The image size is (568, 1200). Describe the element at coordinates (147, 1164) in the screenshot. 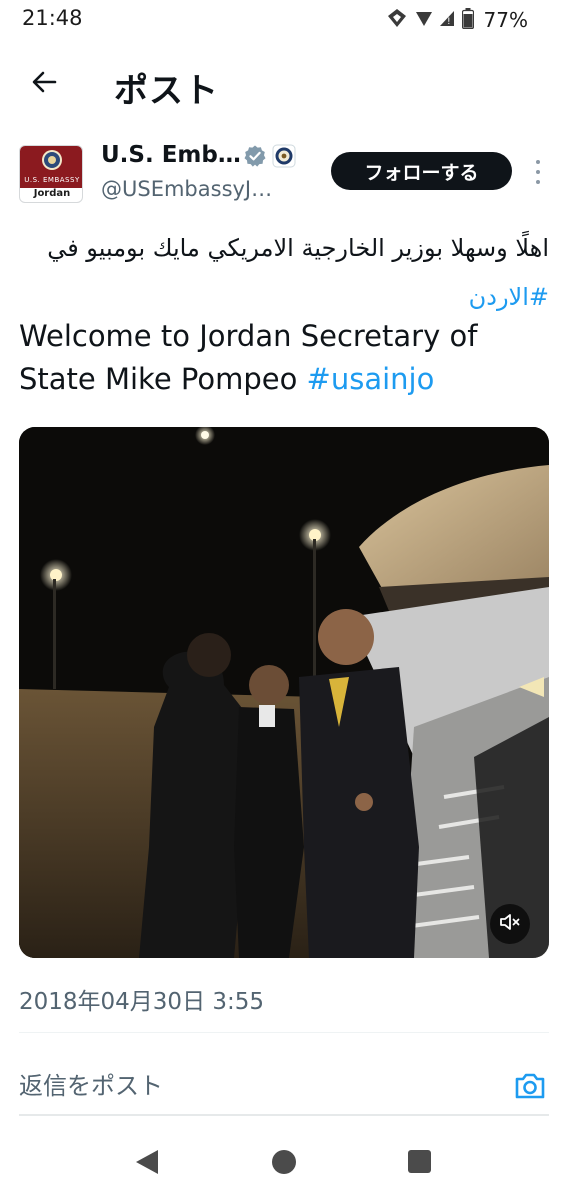

I see `nav-back-icon` at that location.